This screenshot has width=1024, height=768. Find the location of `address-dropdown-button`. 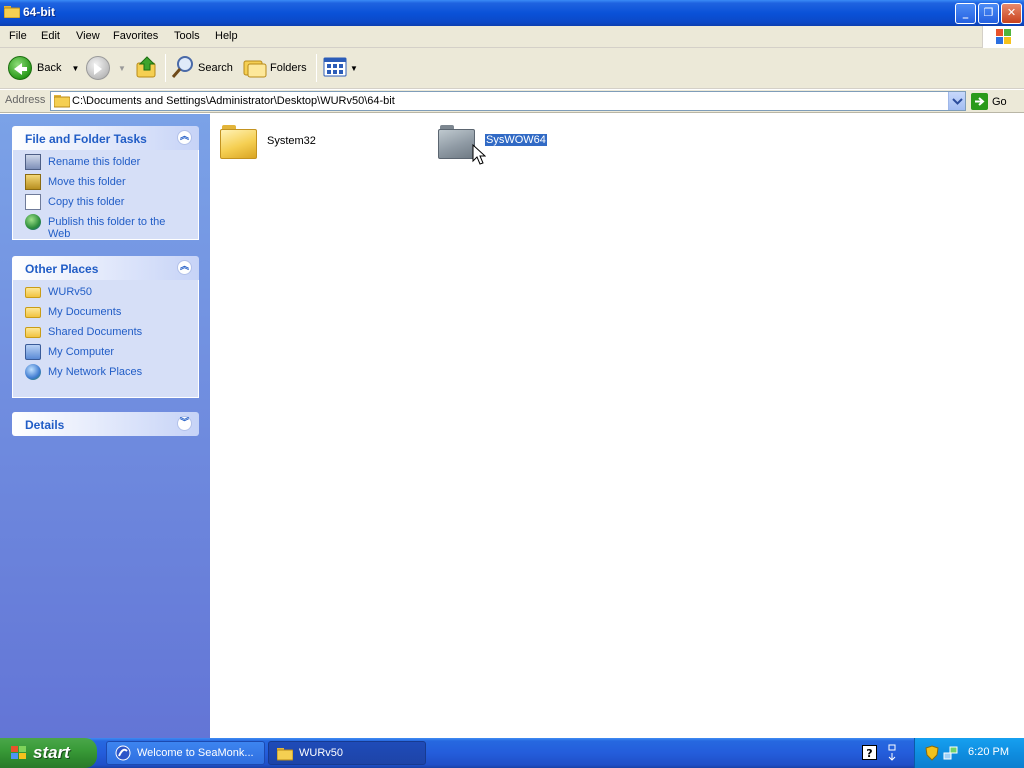

address-dropdown-button is located at coordinates (956, 101).